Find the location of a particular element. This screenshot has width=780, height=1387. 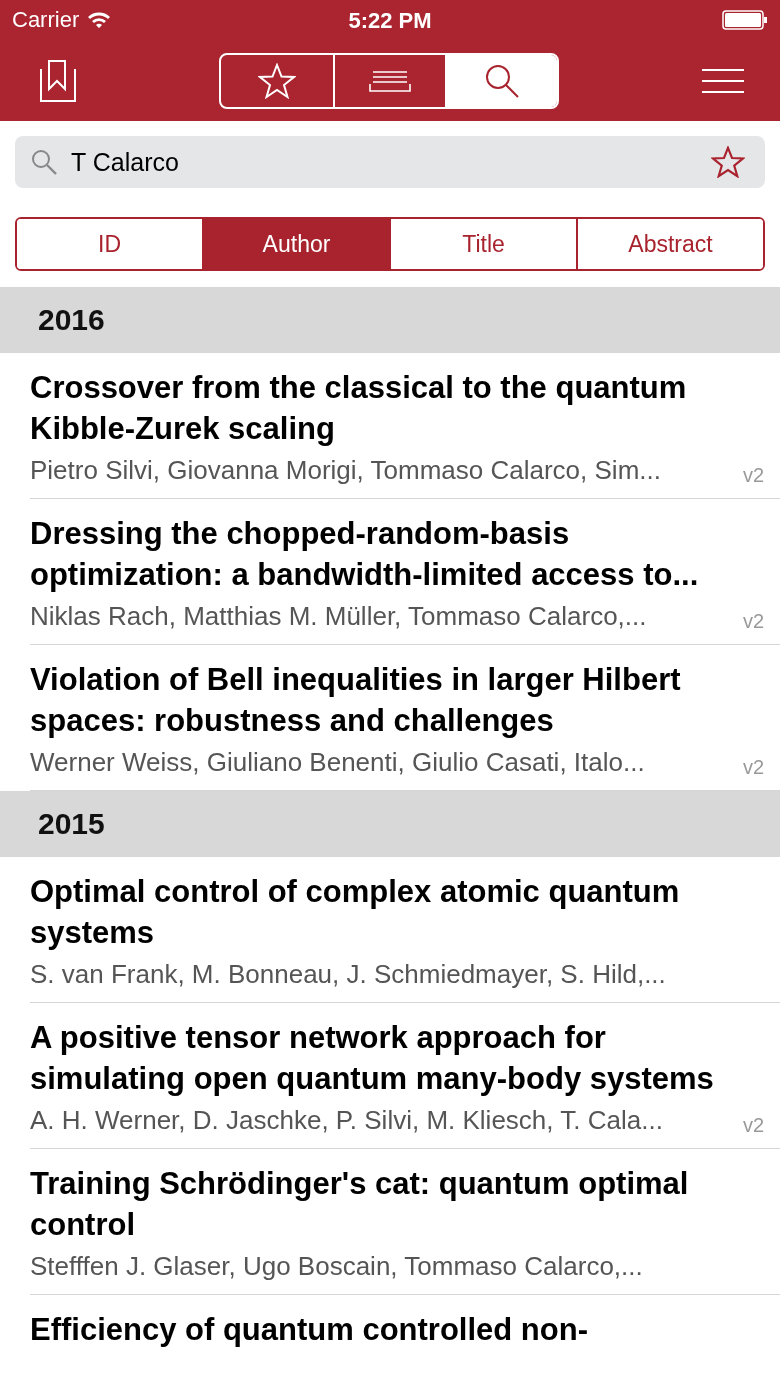

view-tab is located at coordinates (501, 80).